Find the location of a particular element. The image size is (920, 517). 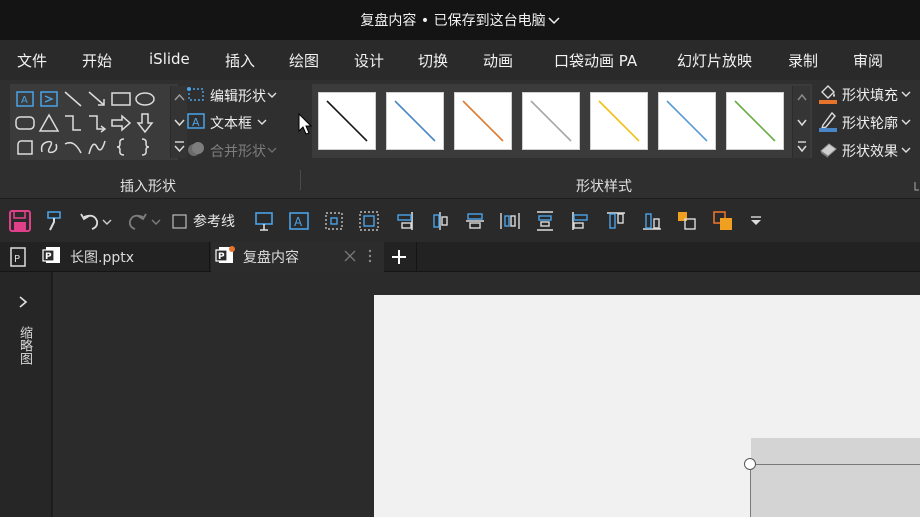

close-icon is located at coordinates (350, 258).